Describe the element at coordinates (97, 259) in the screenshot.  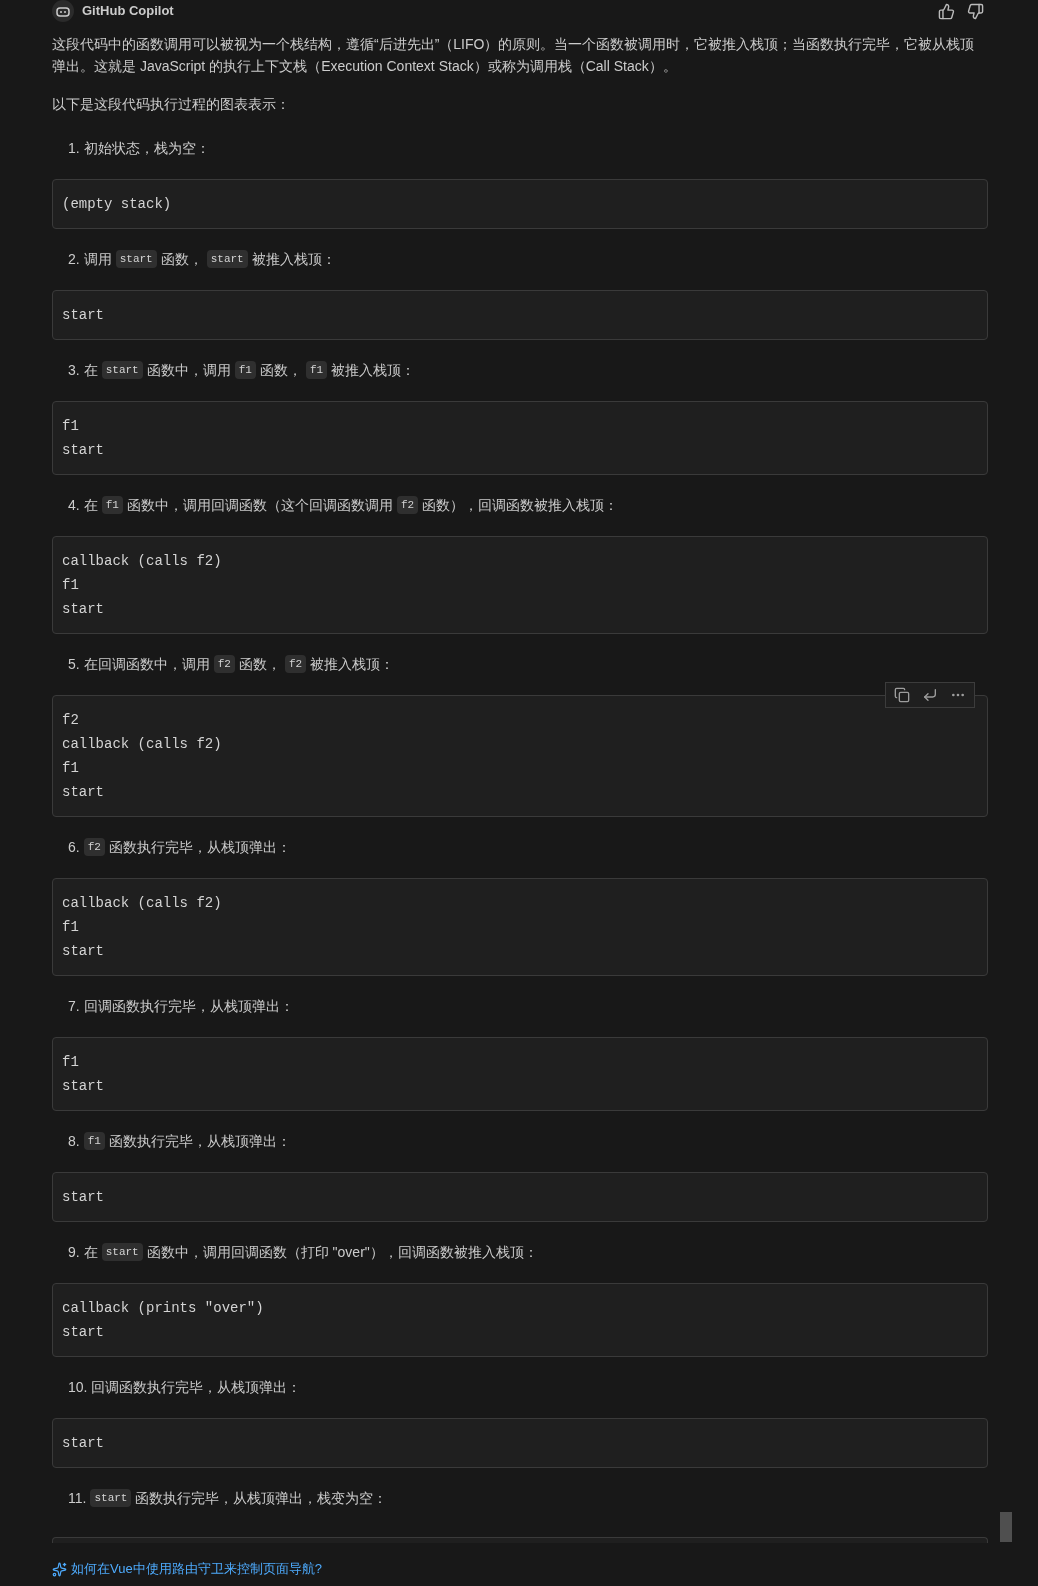
I see `step-text: 调用` at that location.